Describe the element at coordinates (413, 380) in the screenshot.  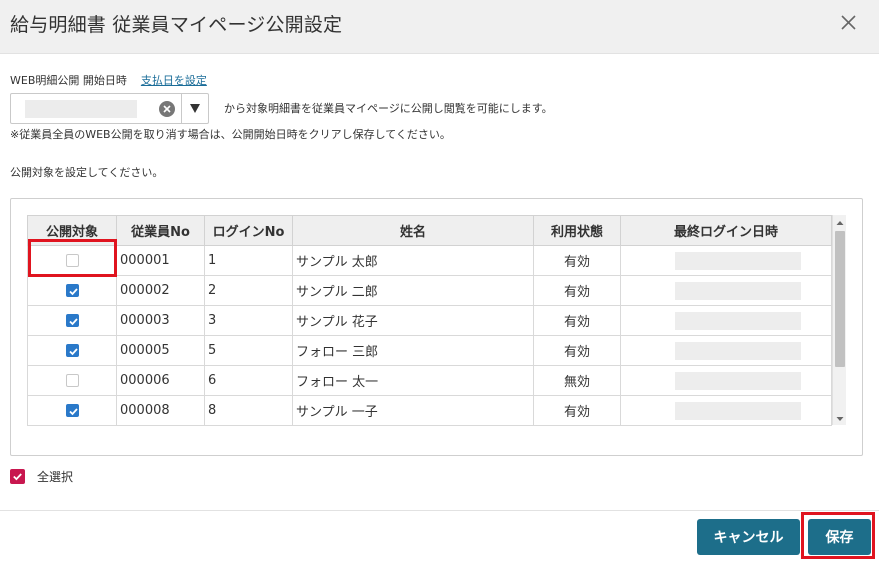
I see `name-cell: フォロー 太一` at that location.